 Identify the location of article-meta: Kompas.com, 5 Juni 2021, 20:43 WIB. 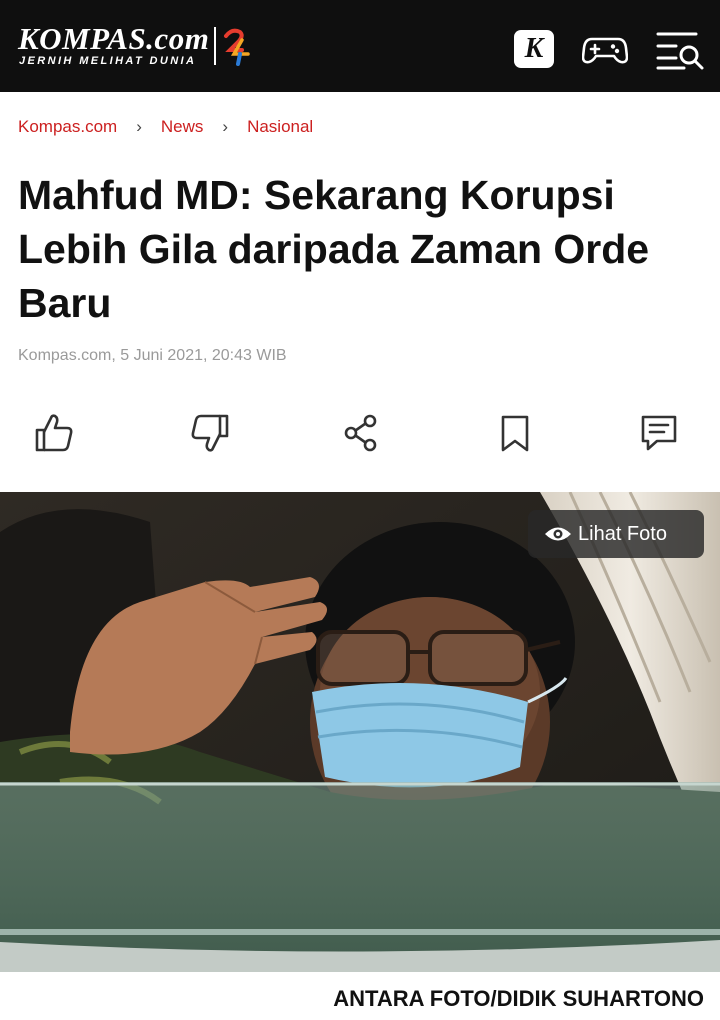
(152, 355).